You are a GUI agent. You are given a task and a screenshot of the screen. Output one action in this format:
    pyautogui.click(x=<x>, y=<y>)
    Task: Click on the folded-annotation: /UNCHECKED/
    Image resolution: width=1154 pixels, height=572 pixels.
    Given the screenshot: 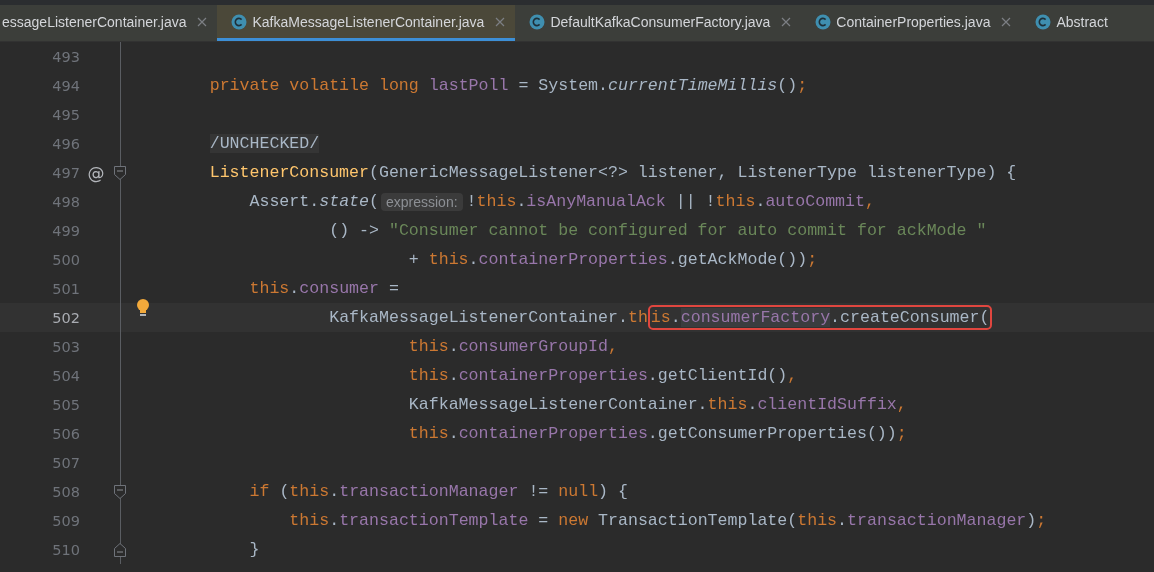 What is the action you would take?
    pyautogui.click(x=264, y=143)
    